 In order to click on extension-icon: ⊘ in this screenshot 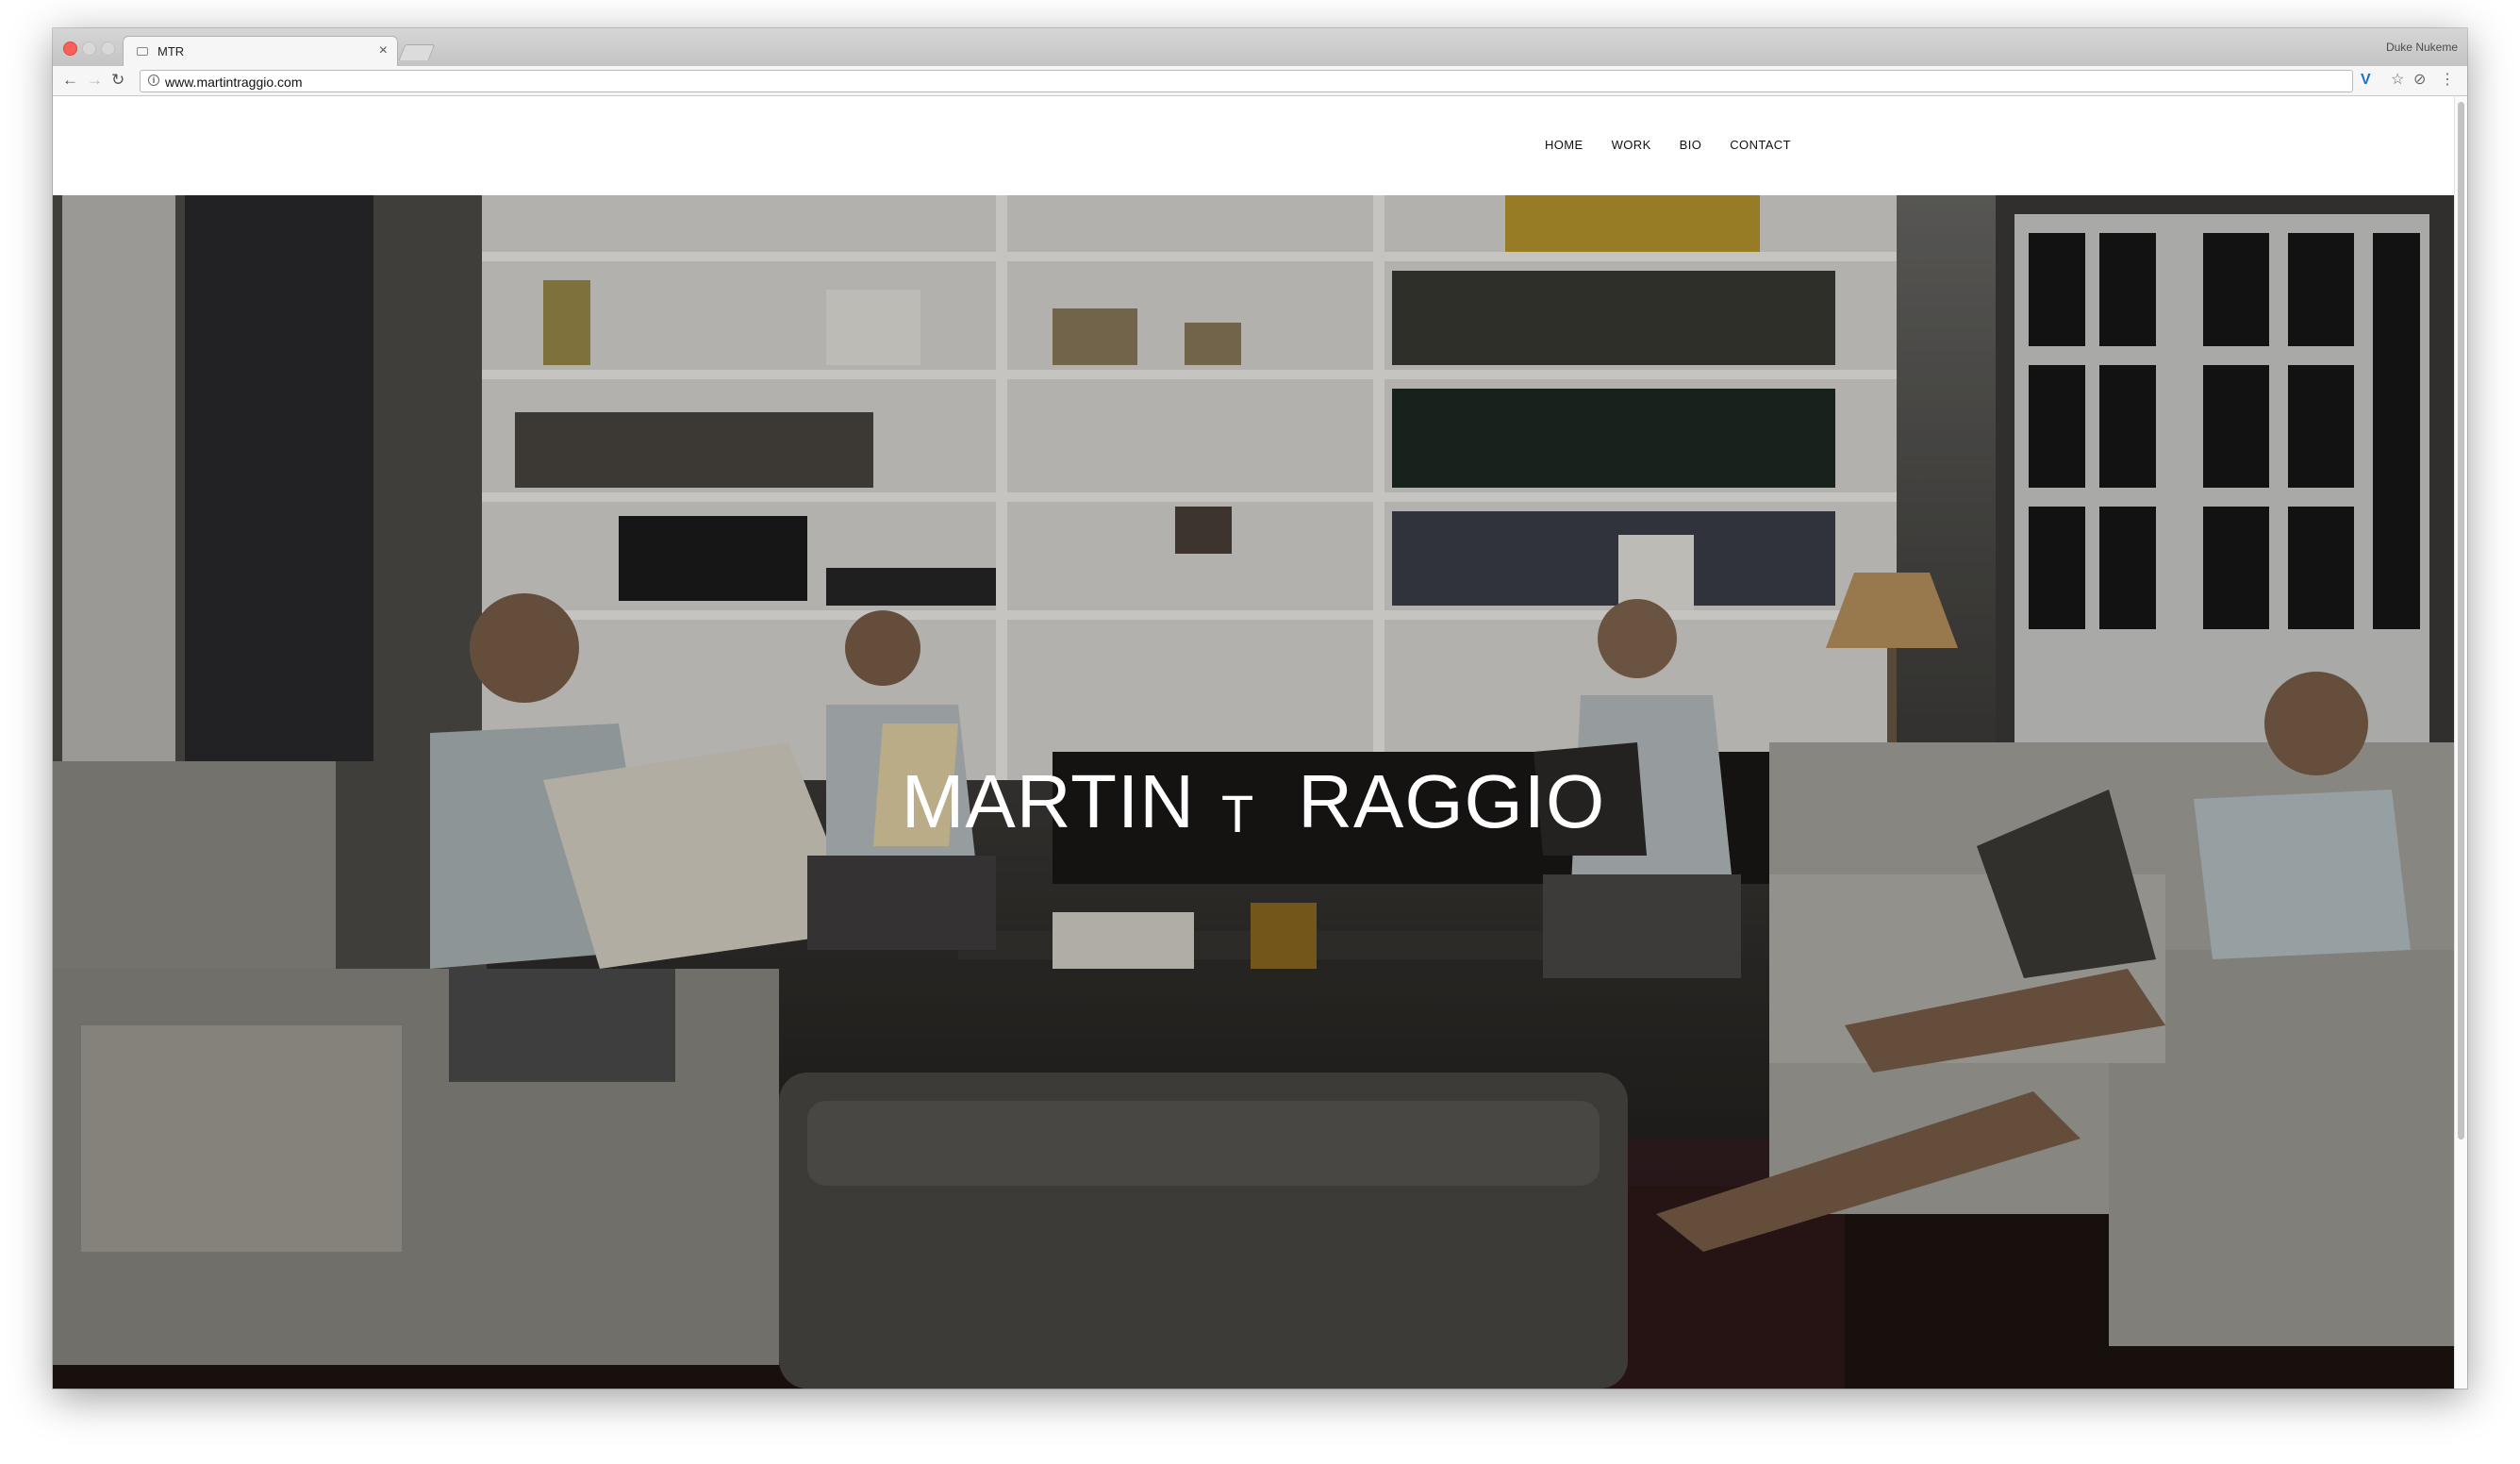, I will do `click(2419, 80)`.